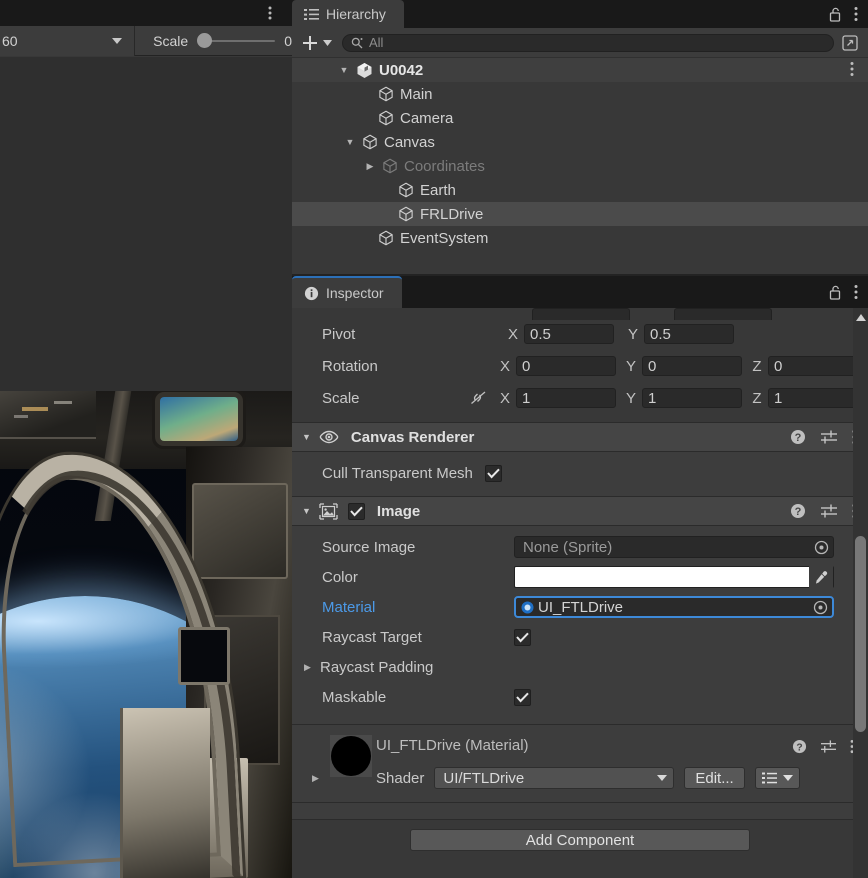 The height and width of the screenshot is (878, 868). What do you see at coordinates (580, 70) in the screenshot?
I see `hierarchy-root-row: ▼ U0042` at bounding box center [580, 70].